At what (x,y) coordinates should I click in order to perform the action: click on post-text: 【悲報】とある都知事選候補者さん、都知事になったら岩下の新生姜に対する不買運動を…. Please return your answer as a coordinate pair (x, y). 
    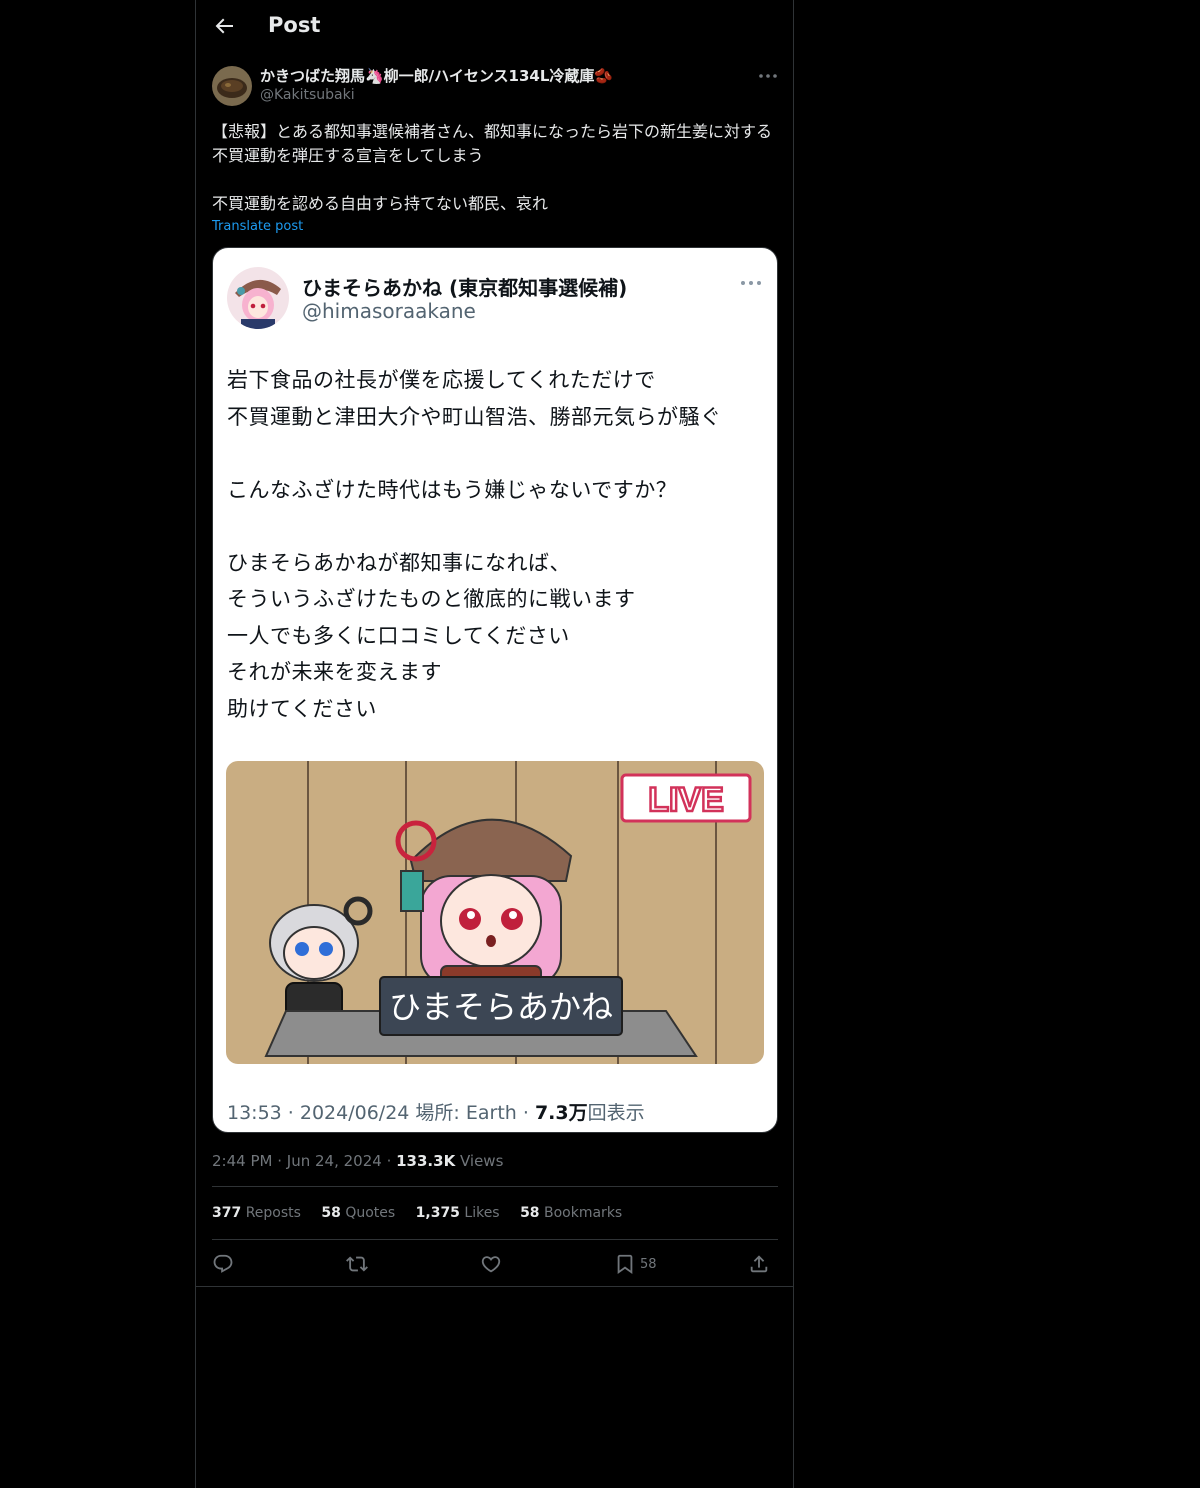
    Looking at the image, I should click on (492, 167).